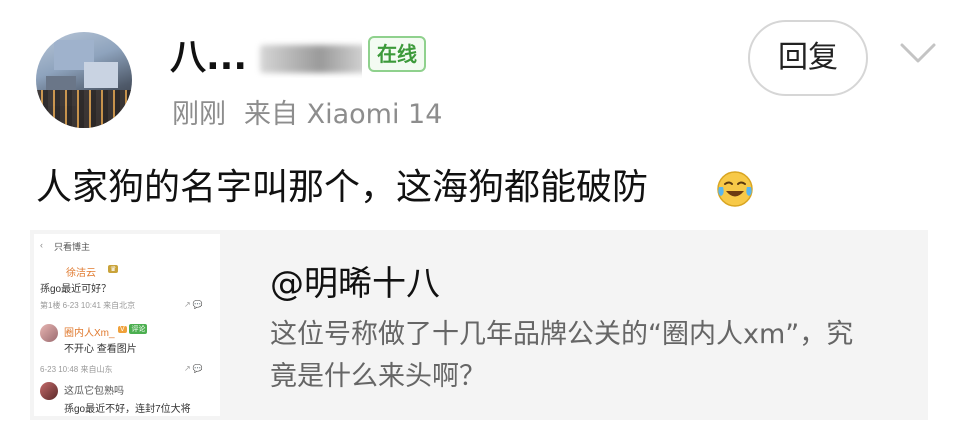 Image resolution: width=960 pixels, height=448 pixels. I want to click on post-source: 来自 Xiaomi 14, so click(343, 114).